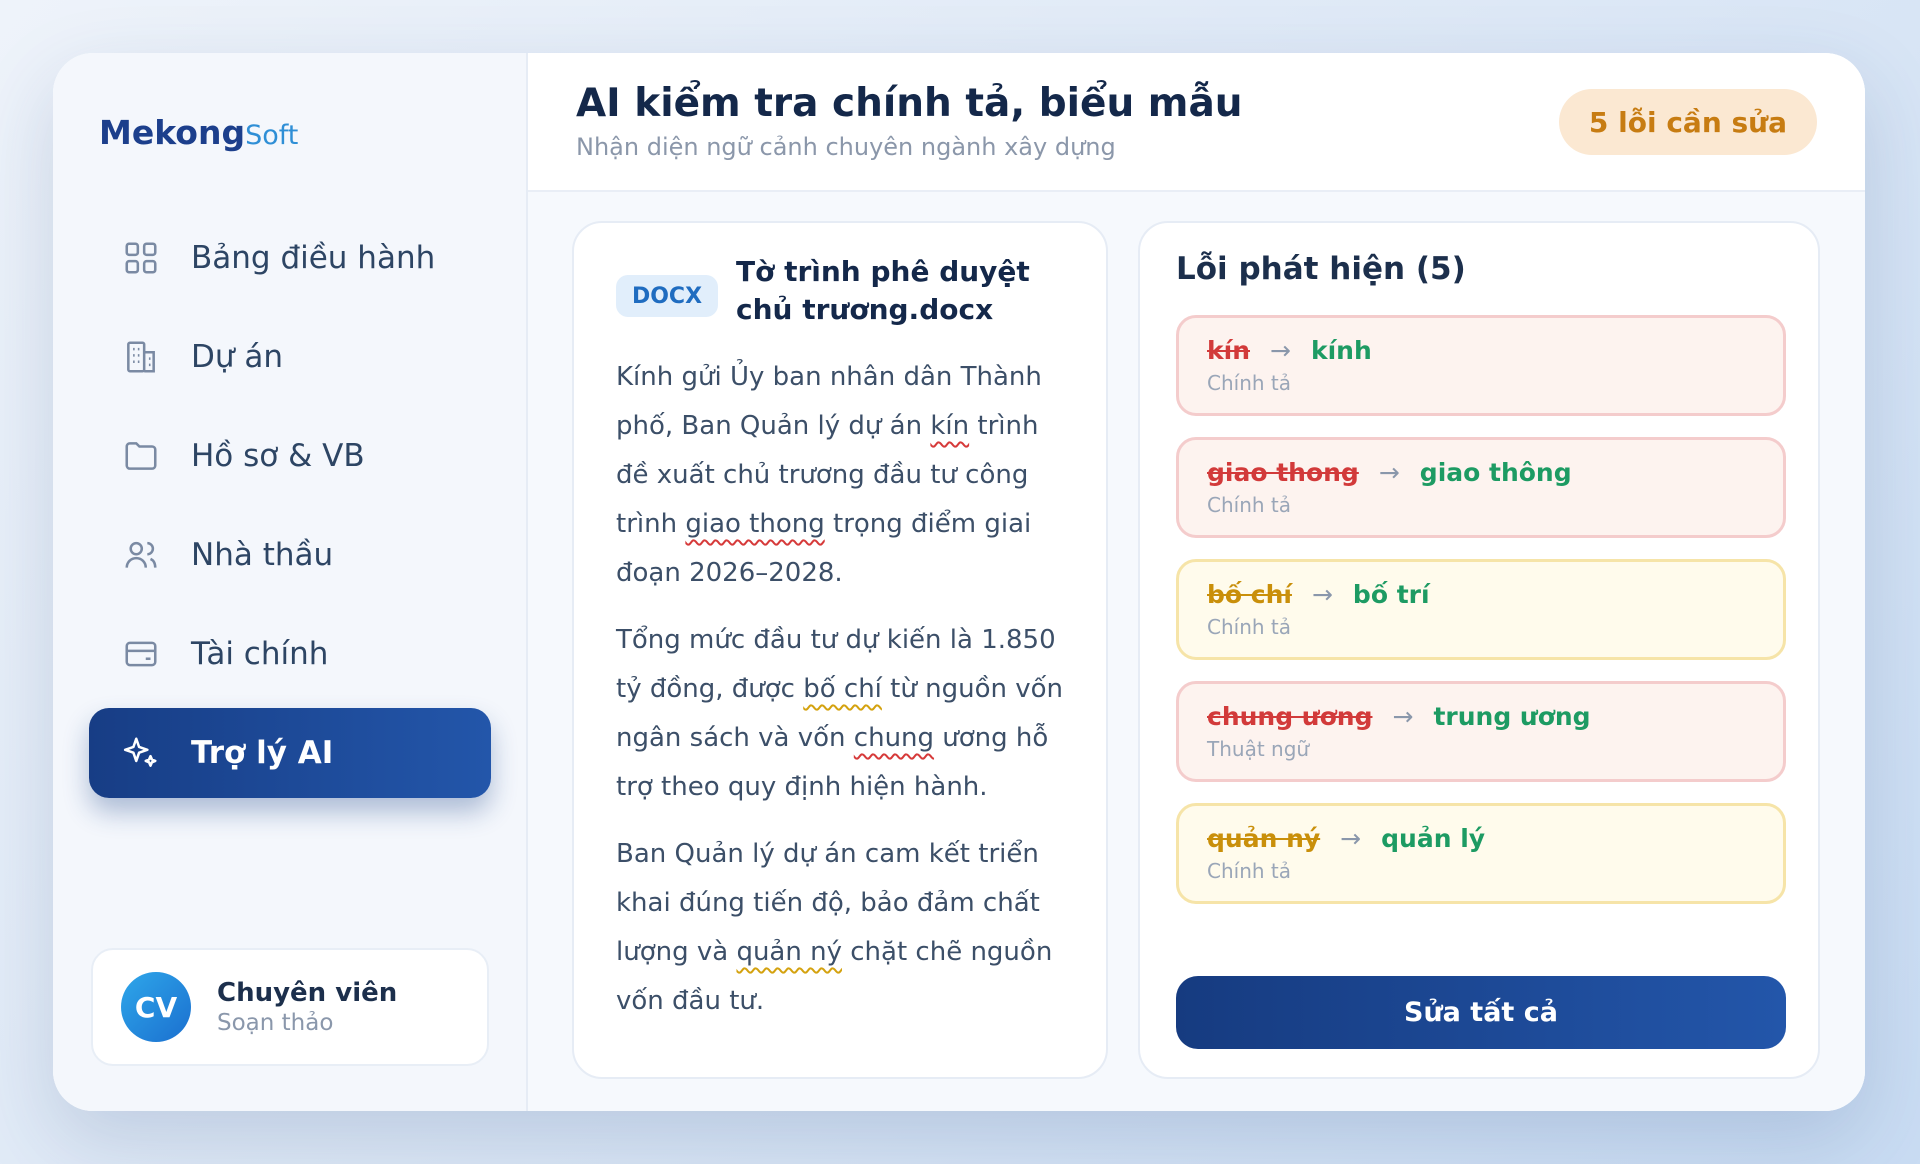  What do you see at coordinates (141, 258) in the screenshot?
I see `grid-icon` at bounding box center [141, 258].